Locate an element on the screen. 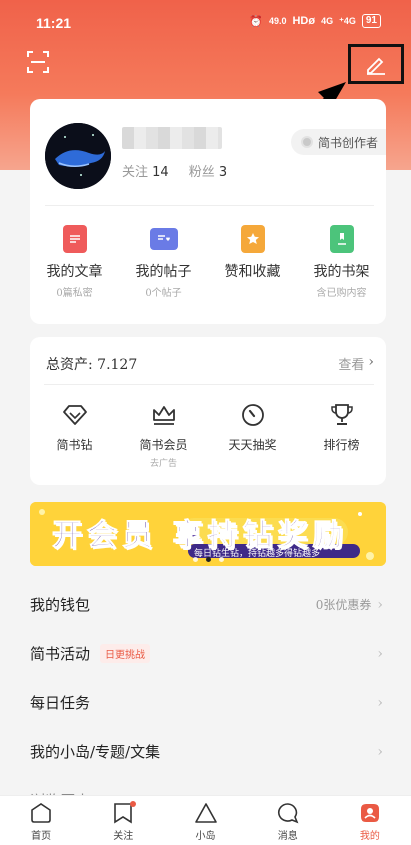  tab-home: 首页 is located at coordinates (41, 820).